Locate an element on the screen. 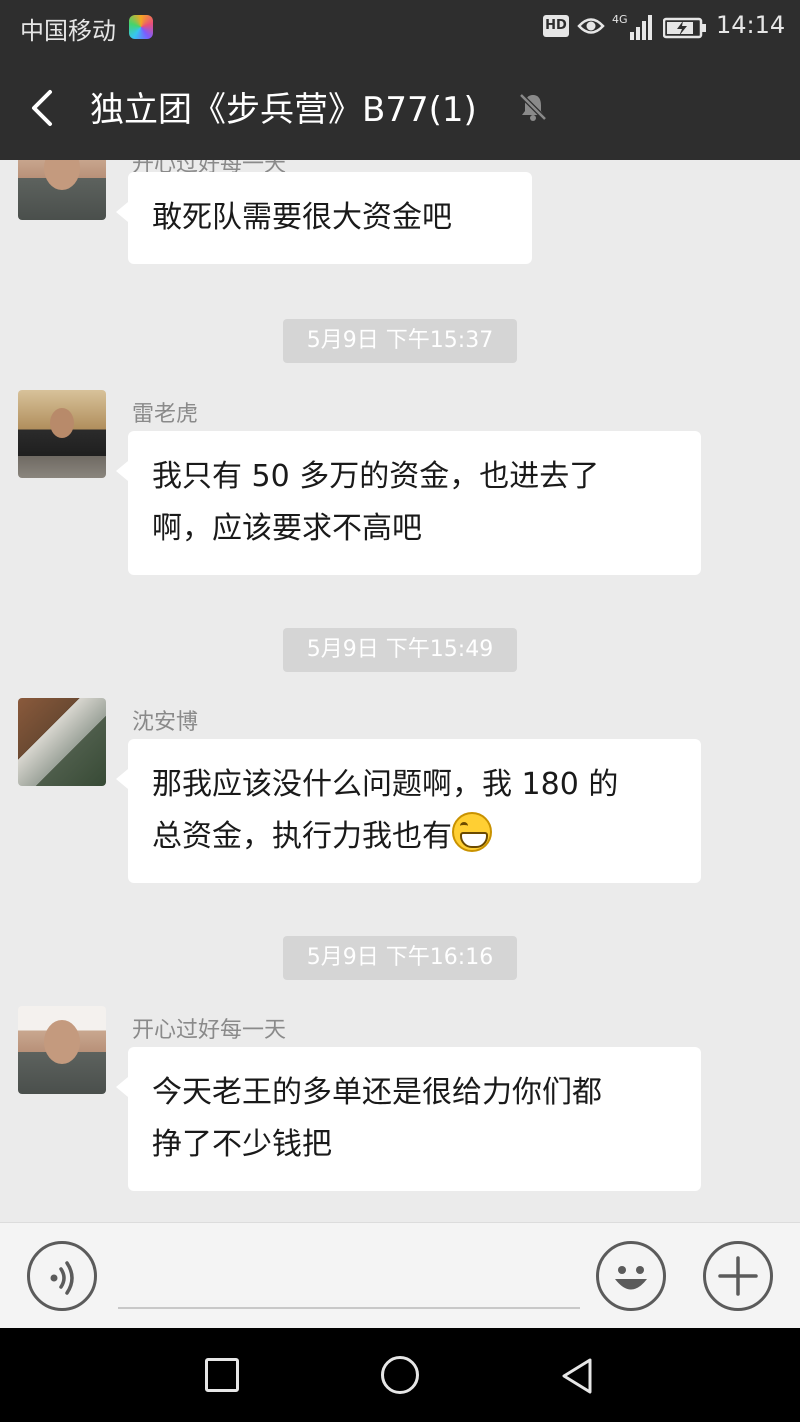 The width and height of the screenshot is (800, 1422). back-triangle-icon is located at coordinates (578, 1378).